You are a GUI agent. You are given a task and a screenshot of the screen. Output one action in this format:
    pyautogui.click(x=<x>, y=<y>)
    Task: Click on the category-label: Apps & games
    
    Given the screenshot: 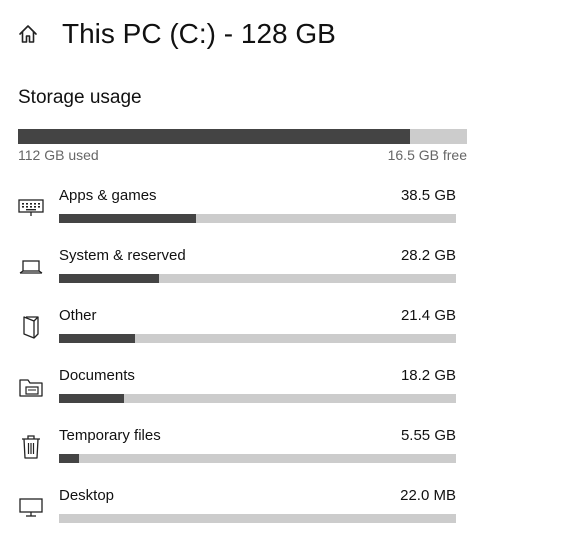 What is the action you would take?
    pyautogui.click(x=108, y=195)
    